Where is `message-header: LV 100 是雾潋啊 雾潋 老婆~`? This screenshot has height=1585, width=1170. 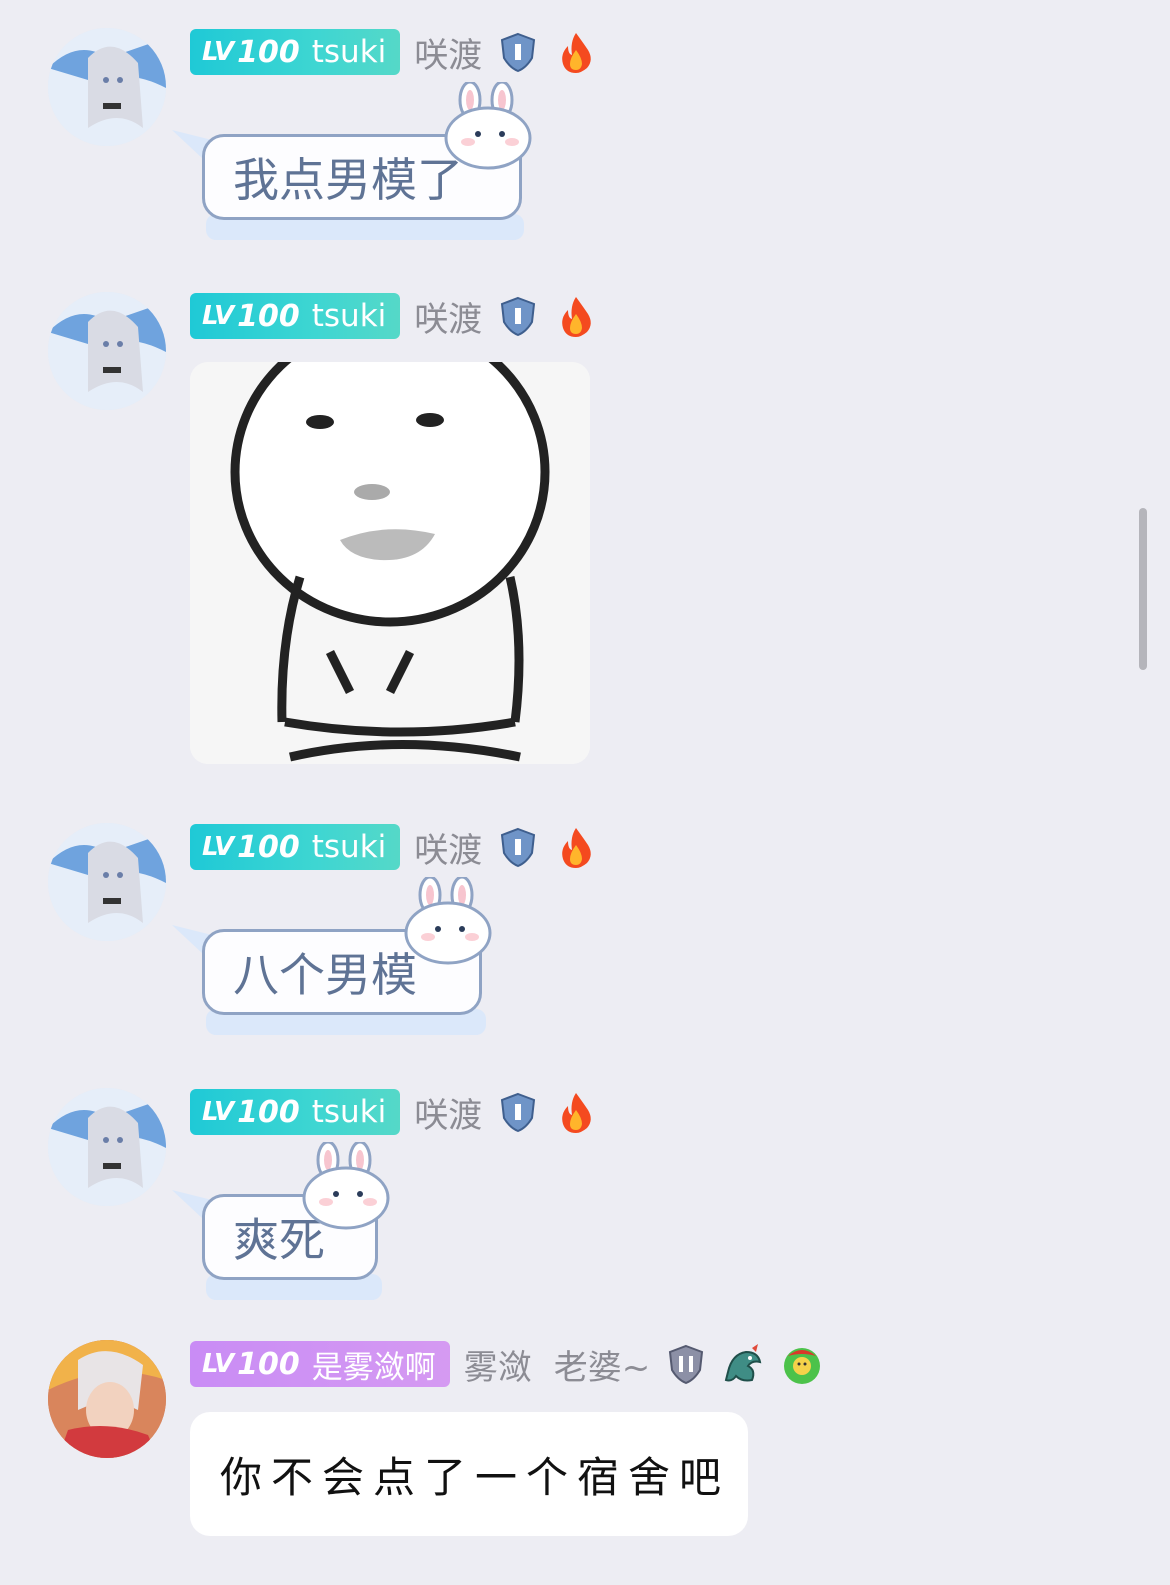 message-header: LV 100 是雾潋啊 雾潋 老婆~ is located at coordinates (507, 1364).